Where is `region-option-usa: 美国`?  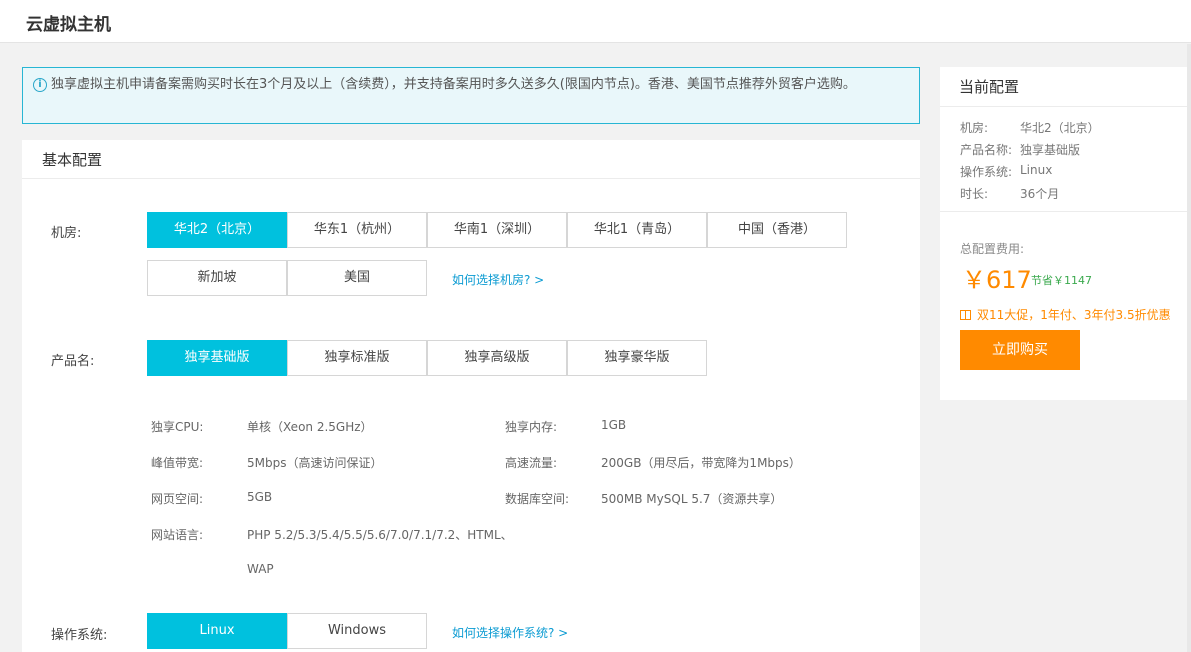
region-option-usa: 美国 is located at coordinates (357, 278).